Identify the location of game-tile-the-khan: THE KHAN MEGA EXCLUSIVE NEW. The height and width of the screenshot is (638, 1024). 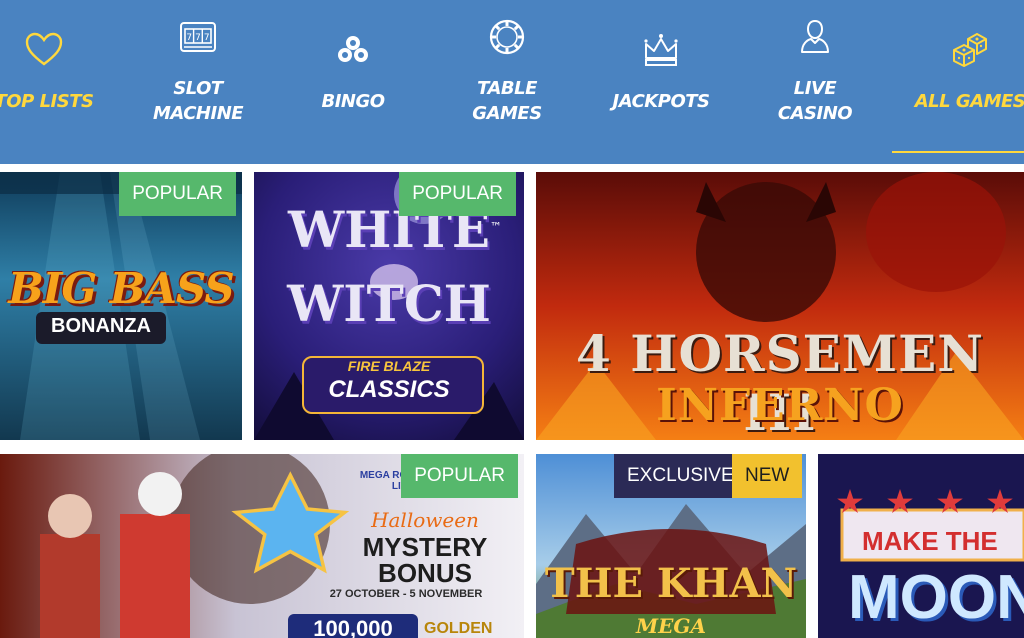
(671, 546).